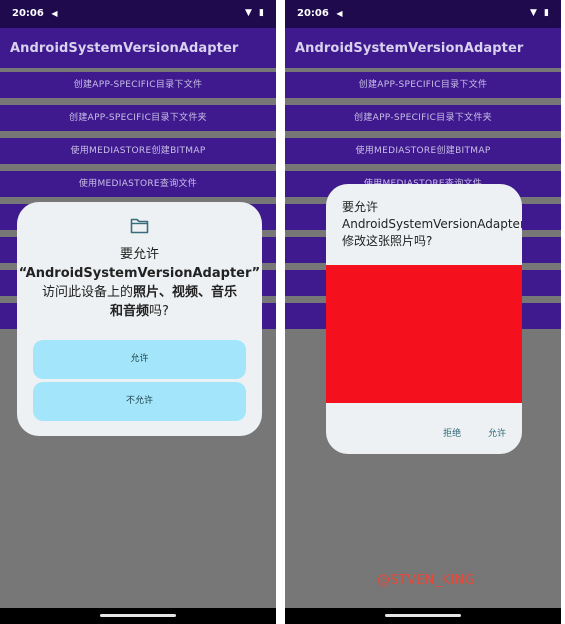  I want to click on dialog-actions: 拒绝 允许, so click(462, 432).